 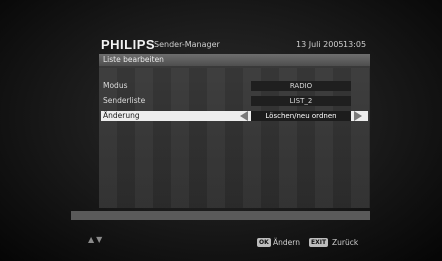 What do you see at coordinates (234, 86) in the screenshot?
I see `menu-row-modus: Modus RADIO` at bounding box center [234, 86].